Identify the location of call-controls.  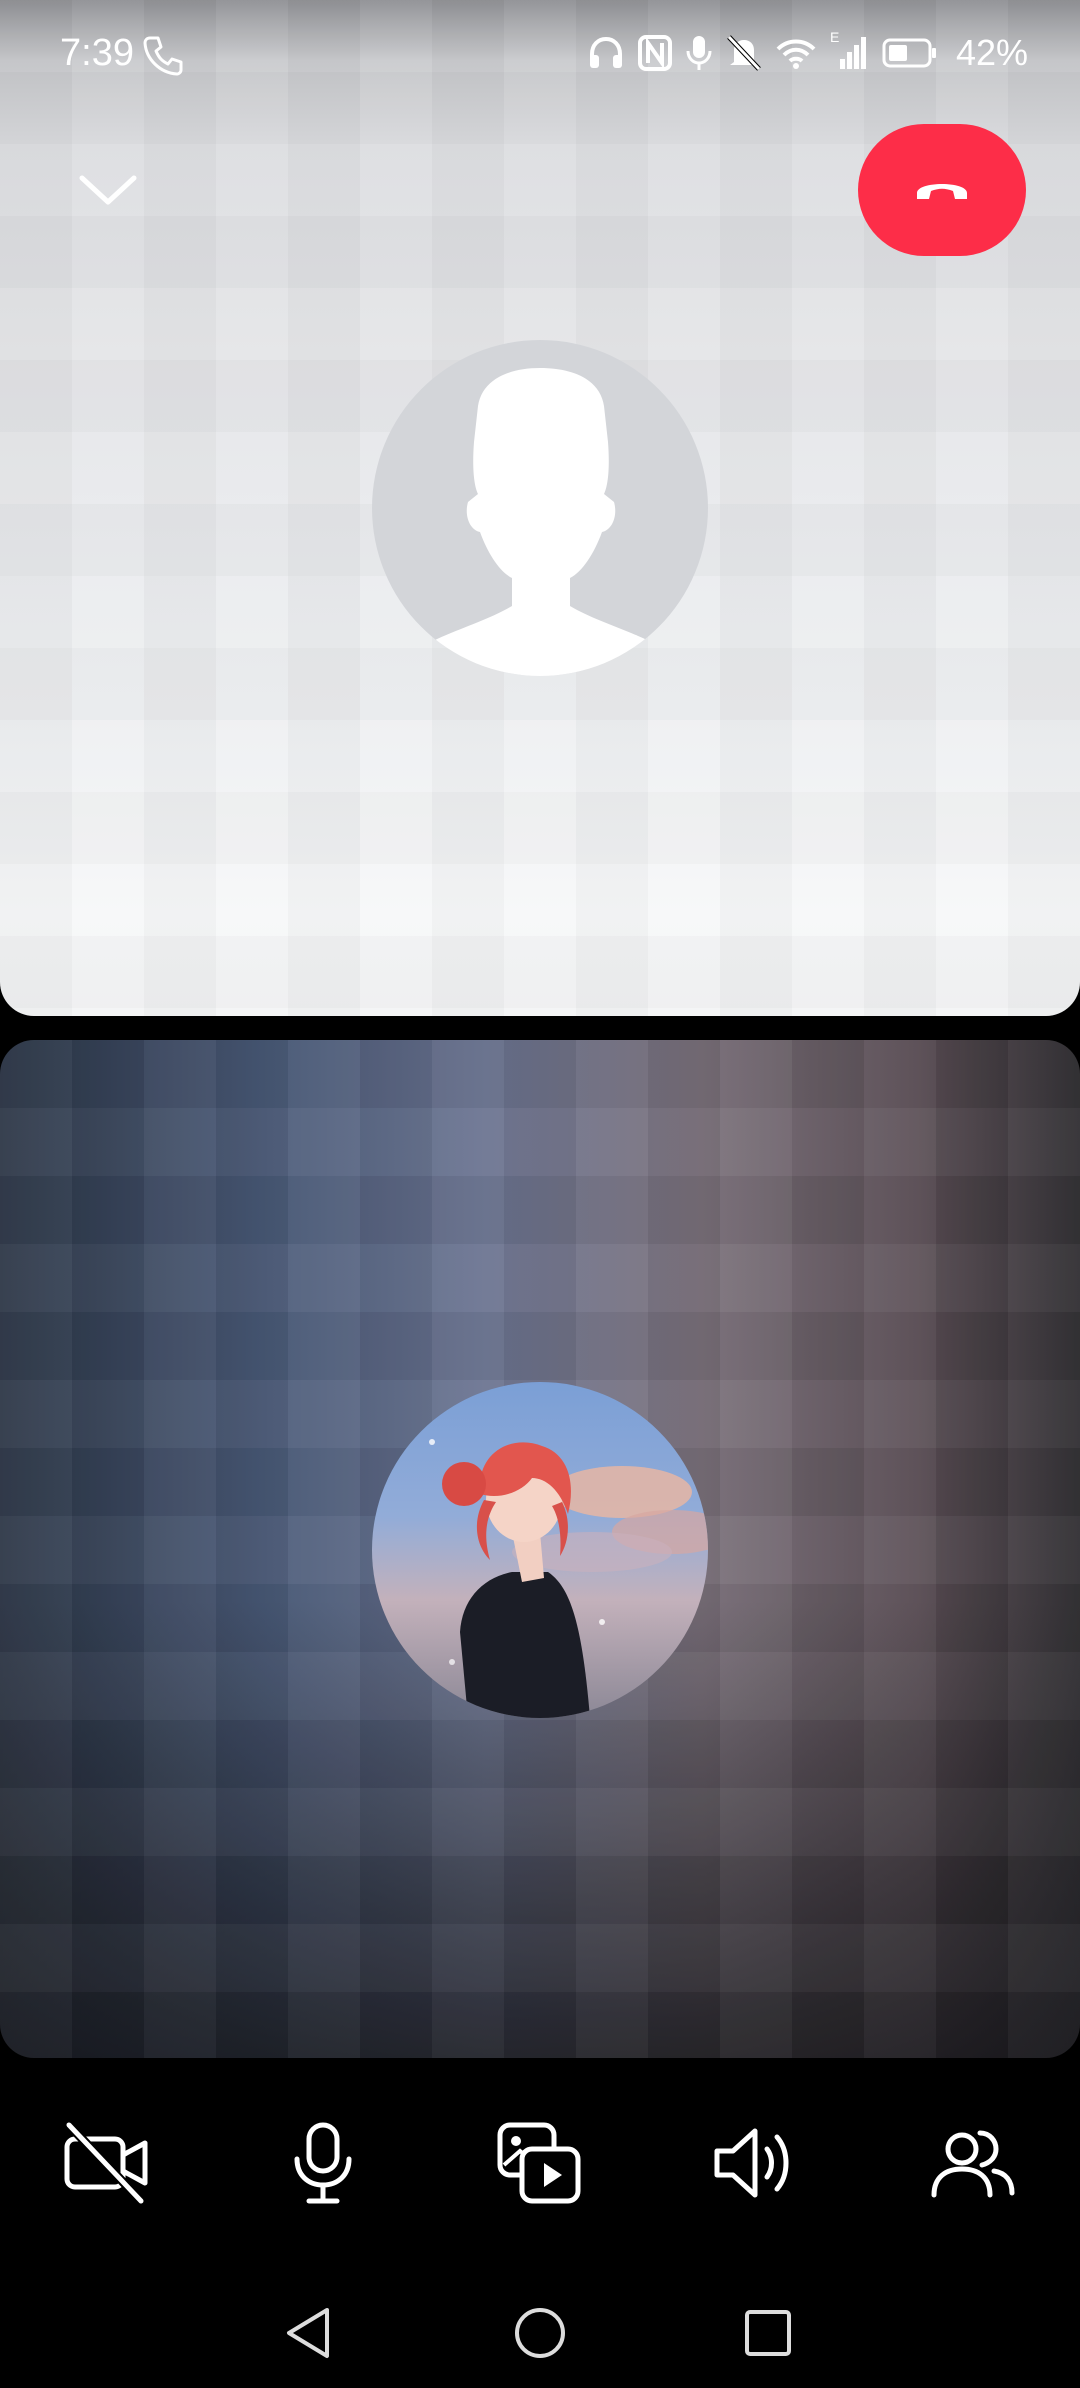
(540, 2155).